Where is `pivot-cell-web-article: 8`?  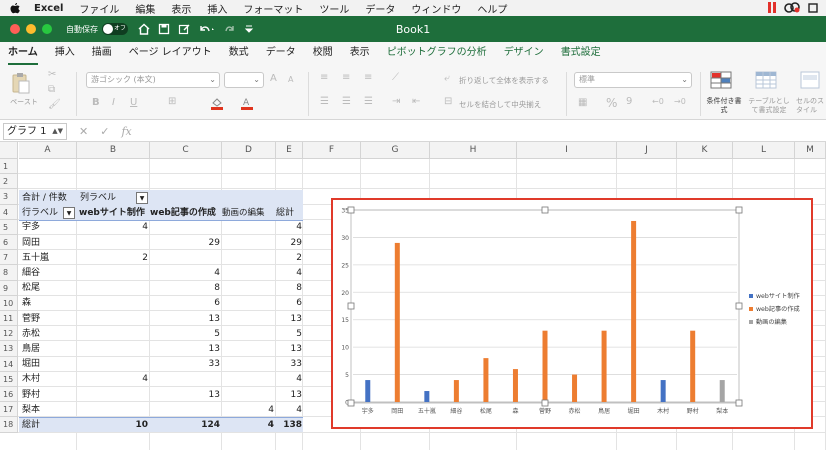 pivot-cell-web-article: 8 is located at coordinates (185, 288).